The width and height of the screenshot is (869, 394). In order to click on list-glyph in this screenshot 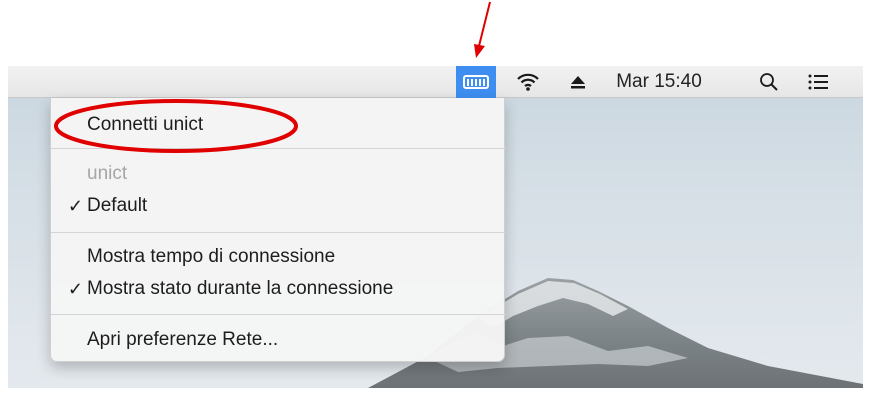, I will do `click(818, 82)`.